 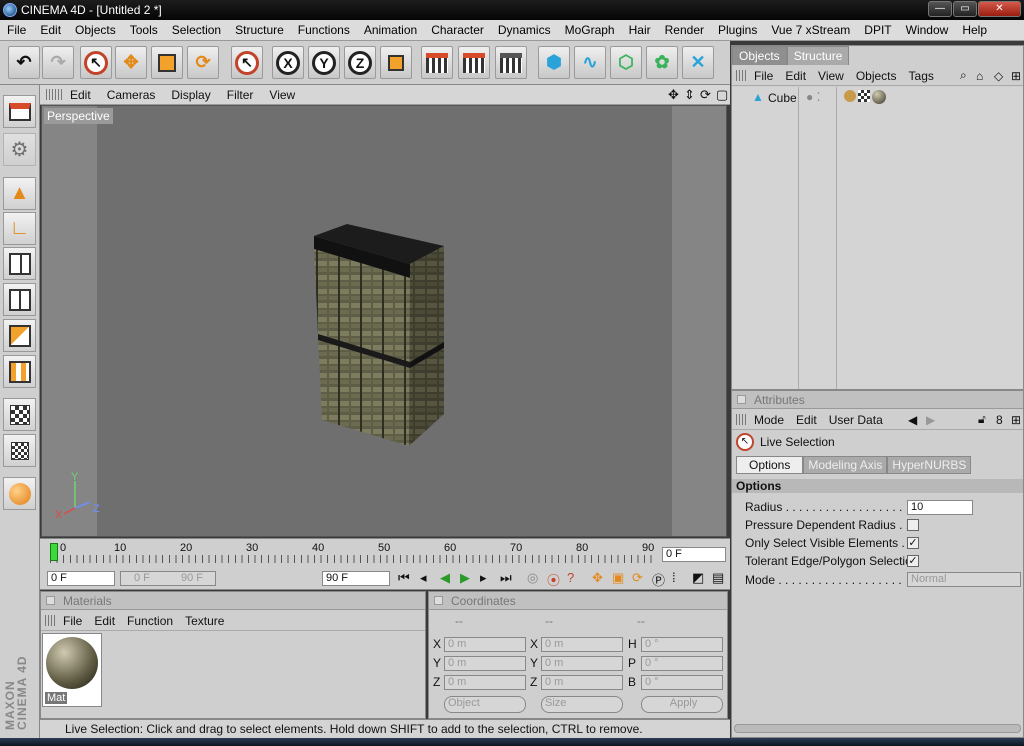 What do you see at coordinates (597, 578) in the screenshot?
I see `key-position-icon: ✥` at bounding box center [597, 578].